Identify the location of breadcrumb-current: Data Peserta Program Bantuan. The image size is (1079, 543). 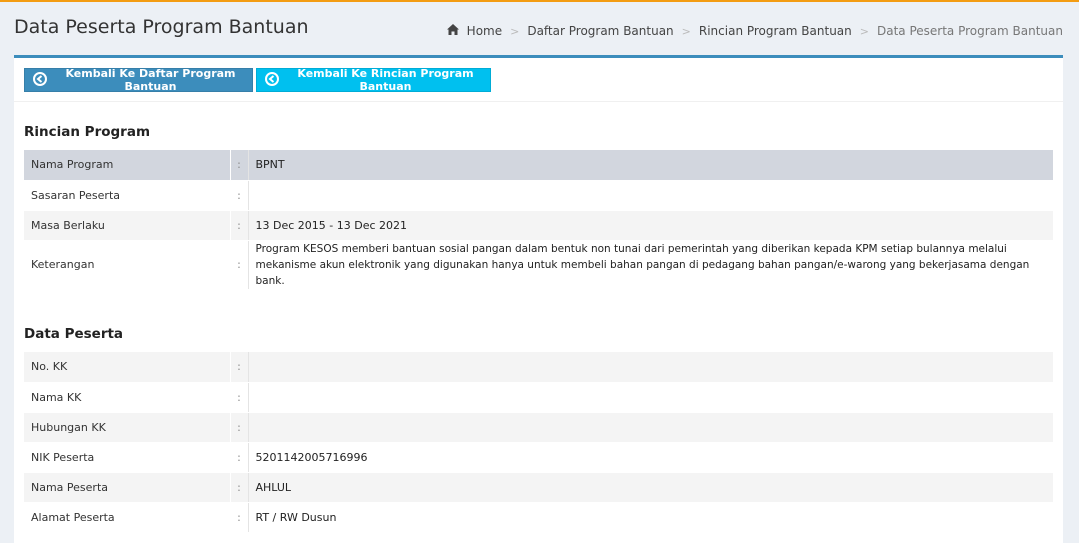
(969, 31).